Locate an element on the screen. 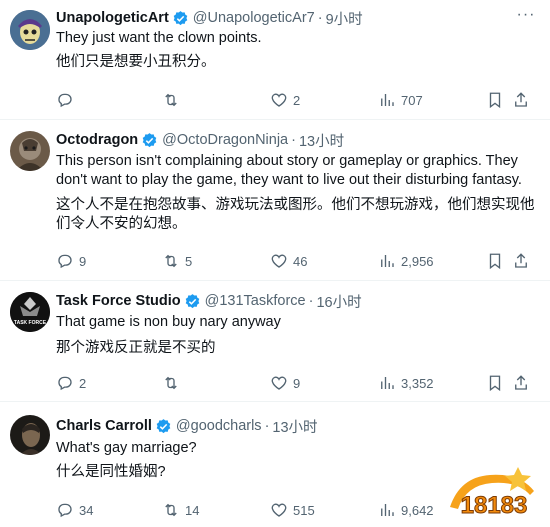 Image resolution: width=550 pixels, height=527 pixels. reply-button is located at coordinates (67, 100).